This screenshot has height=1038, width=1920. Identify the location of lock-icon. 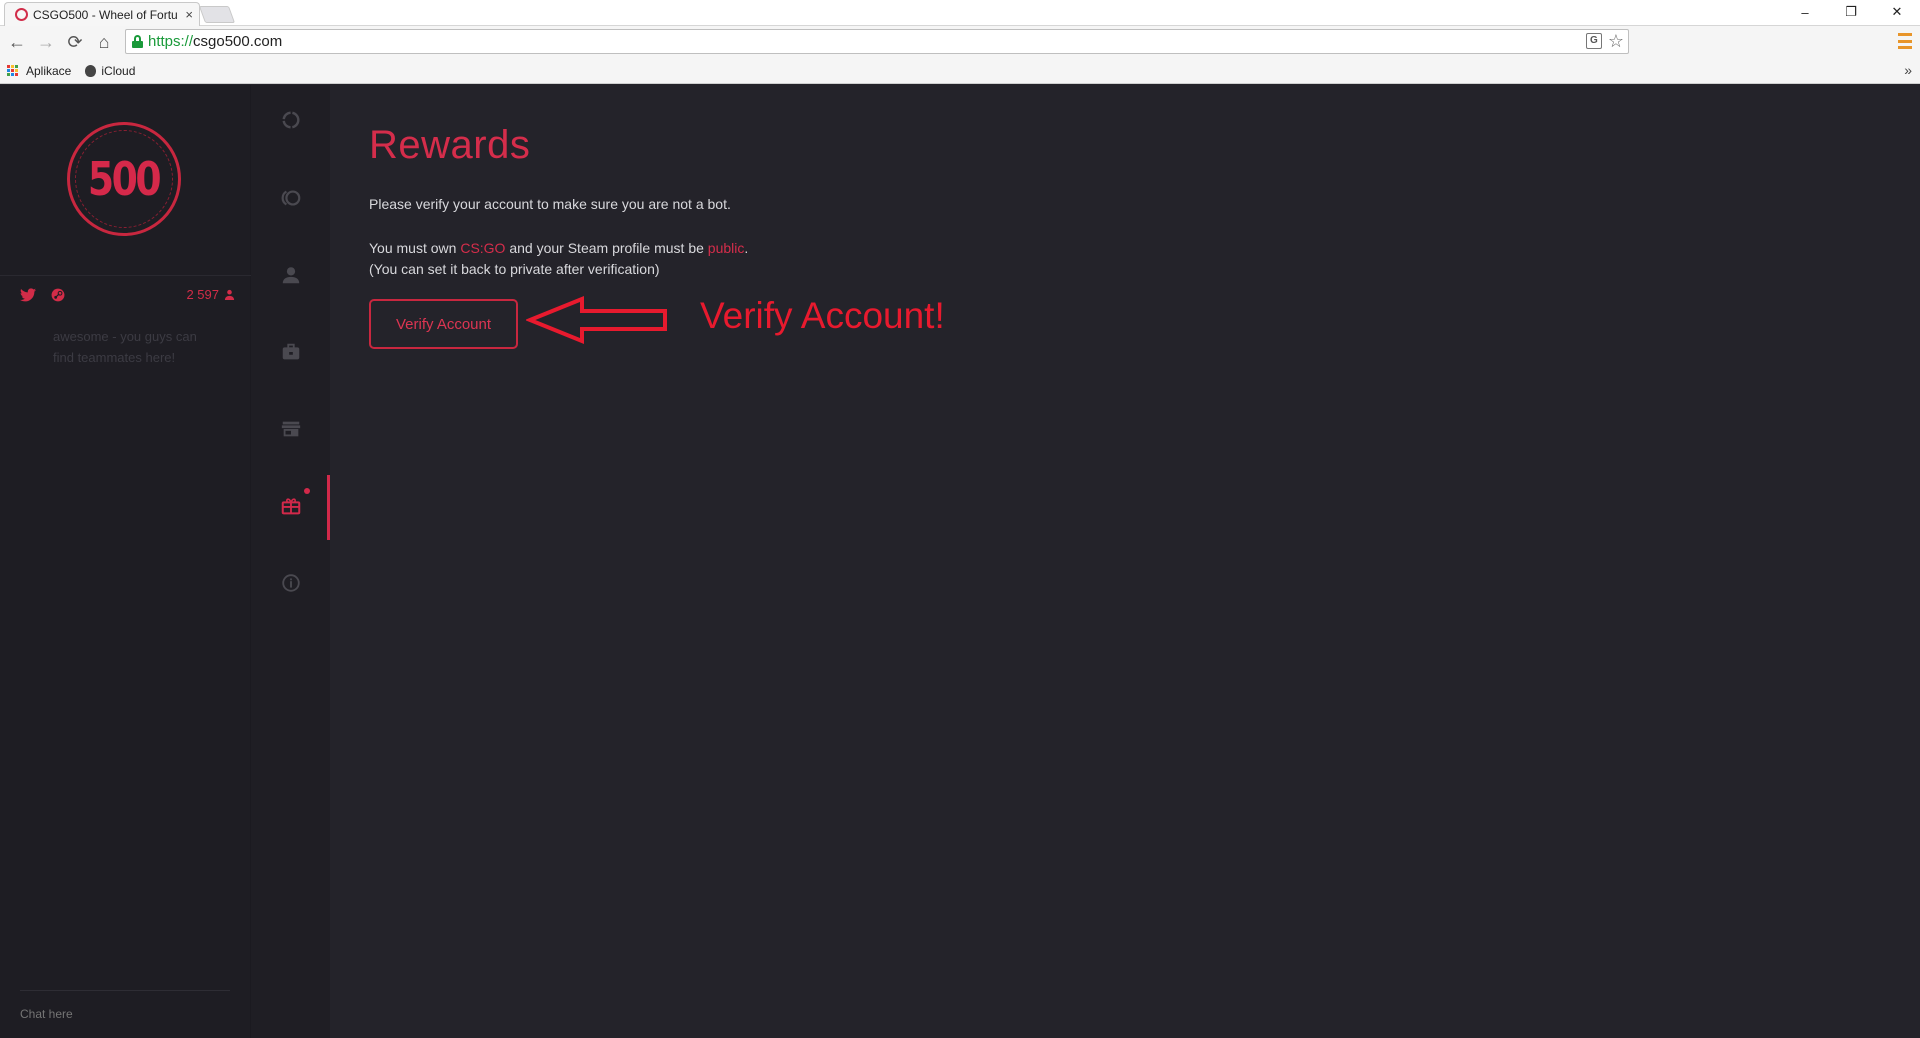
(137, 41).